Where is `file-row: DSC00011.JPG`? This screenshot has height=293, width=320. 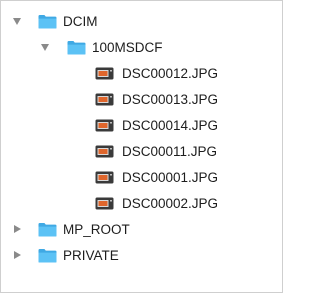
file-row: DSC00011.JPG is located at coordinates (141, 152).